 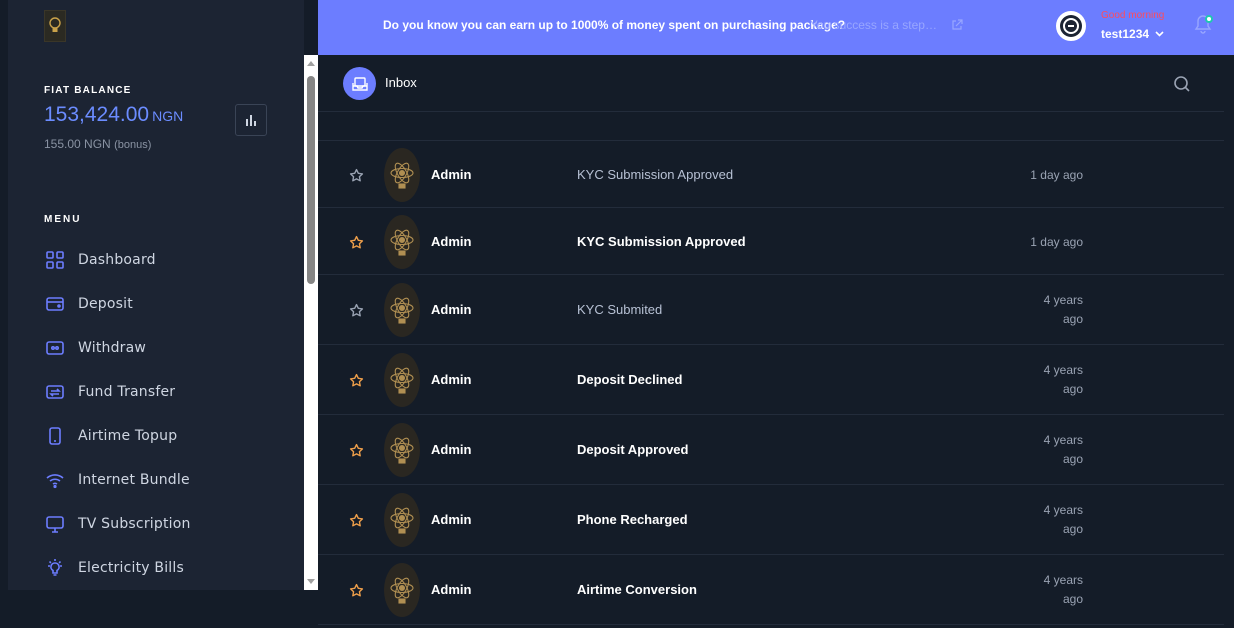 I want to click on sidebar-item-electricity-bills: Electricity Bills, so click(x=117, y=568).